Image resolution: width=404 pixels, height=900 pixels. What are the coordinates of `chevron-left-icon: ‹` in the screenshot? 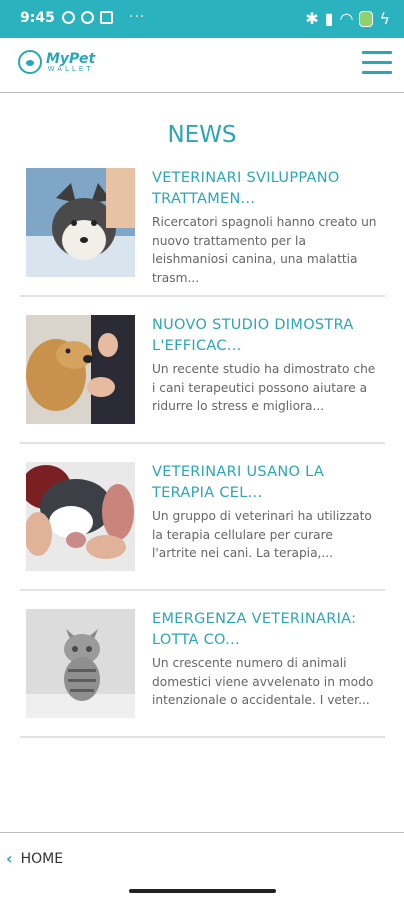 It's located at (9, 858).